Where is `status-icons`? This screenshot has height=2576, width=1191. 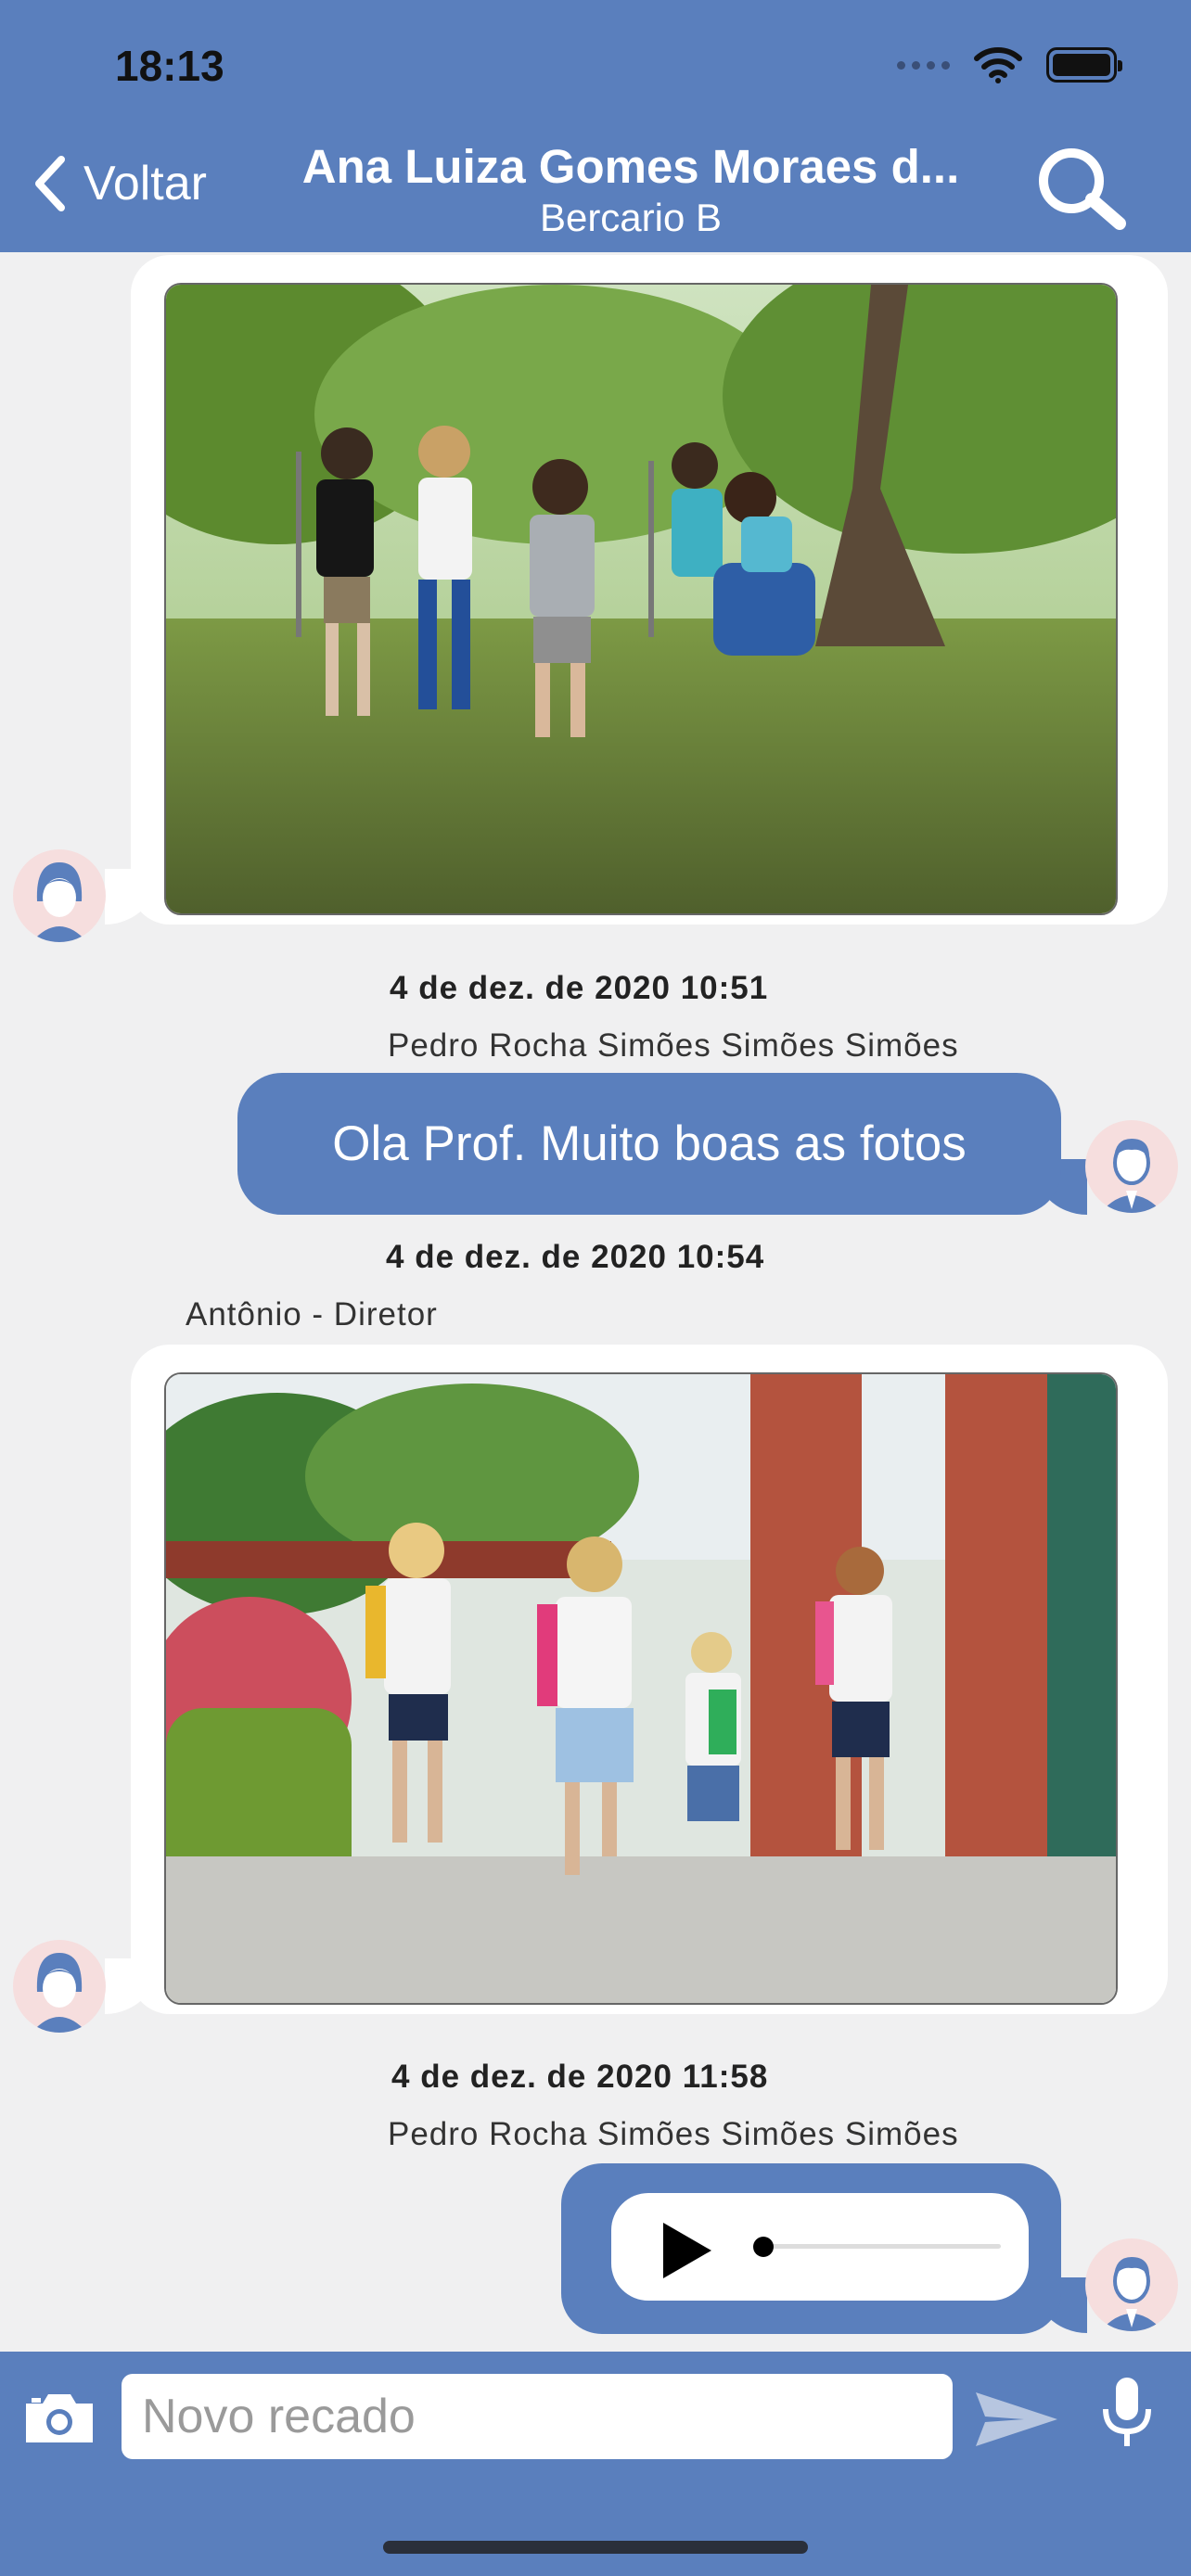
status-icons is located at coordinates (1010, 64).